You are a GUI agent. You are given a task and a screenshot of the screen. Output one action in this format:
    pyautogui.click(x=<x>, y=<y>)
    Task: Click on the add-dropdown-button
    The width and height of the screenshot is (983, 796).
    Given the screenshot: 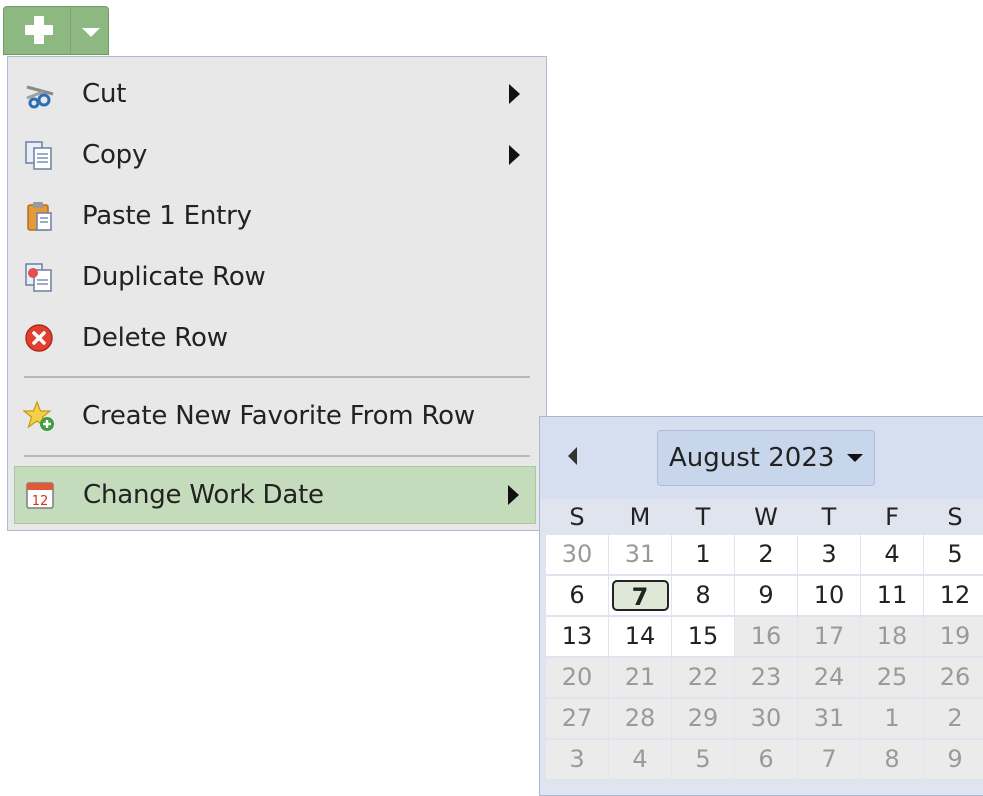 What is the action you would take?
    pyautogui.click(x=89, y=30)
    